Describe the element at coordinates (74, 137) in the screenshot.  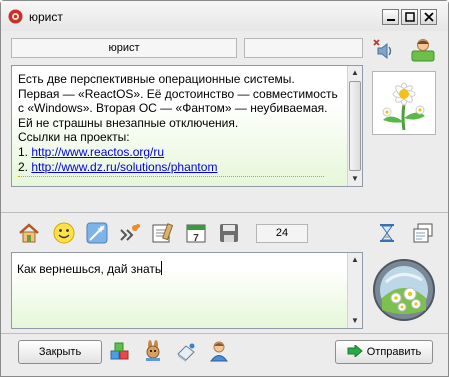
I see `message-line: Ссылки на проекты:` at that location.